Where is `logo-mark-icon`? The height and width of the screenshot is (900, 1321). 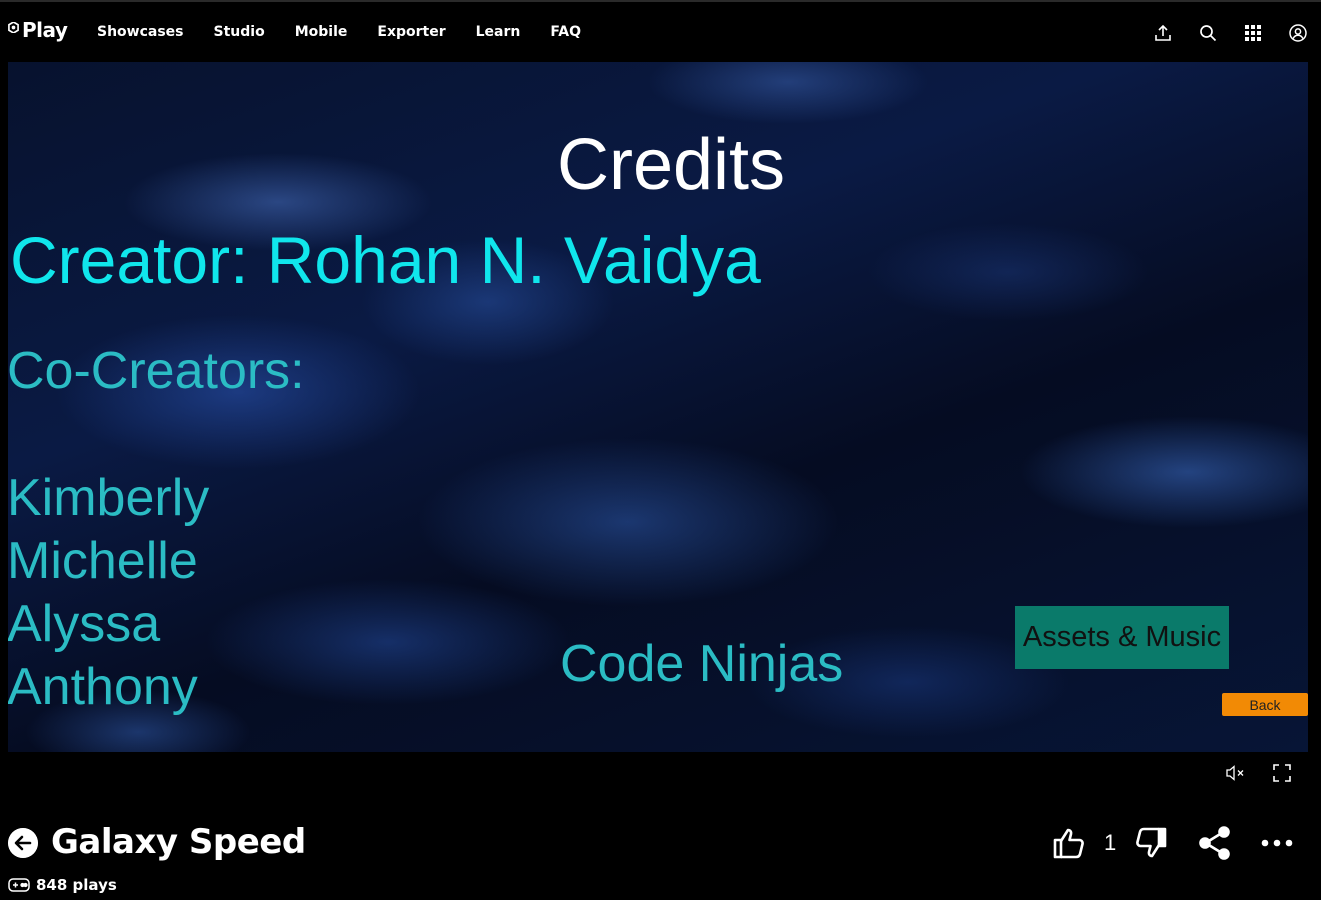
logo-mark-icon is located at coordinates (13, 27).